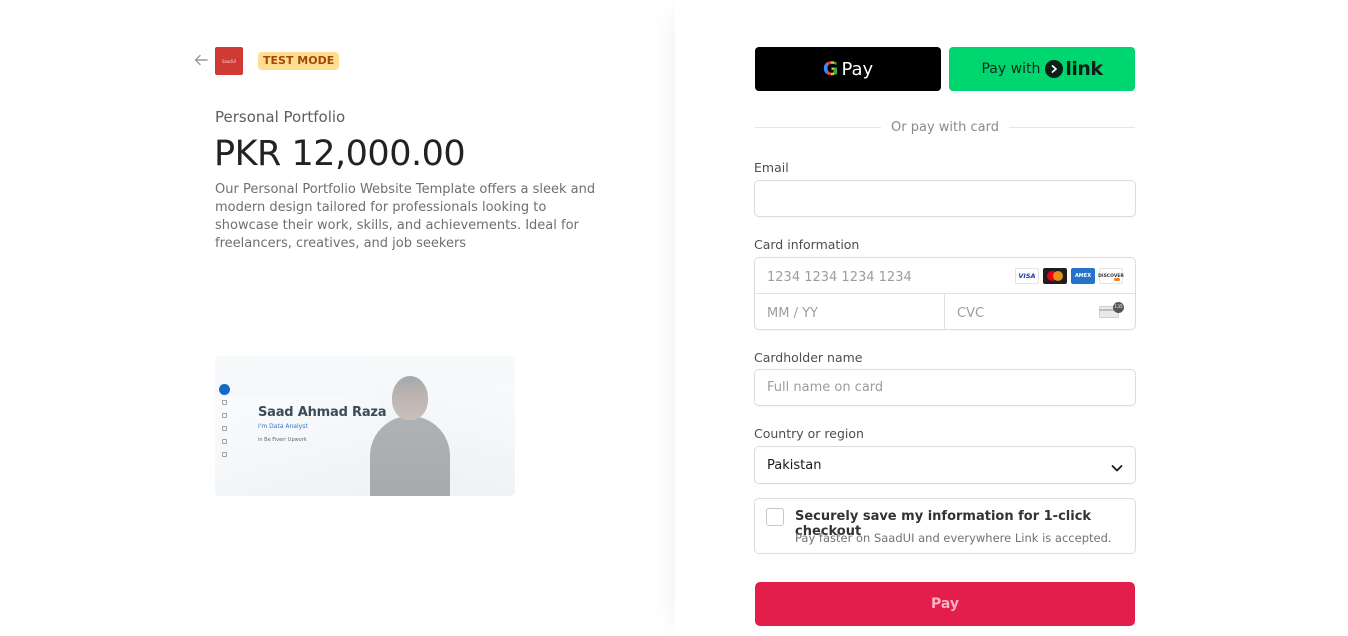 The height and width of the screenshot is (636, 1348). I want to click on cvc-input: CVC 135, so click(1040, 312).